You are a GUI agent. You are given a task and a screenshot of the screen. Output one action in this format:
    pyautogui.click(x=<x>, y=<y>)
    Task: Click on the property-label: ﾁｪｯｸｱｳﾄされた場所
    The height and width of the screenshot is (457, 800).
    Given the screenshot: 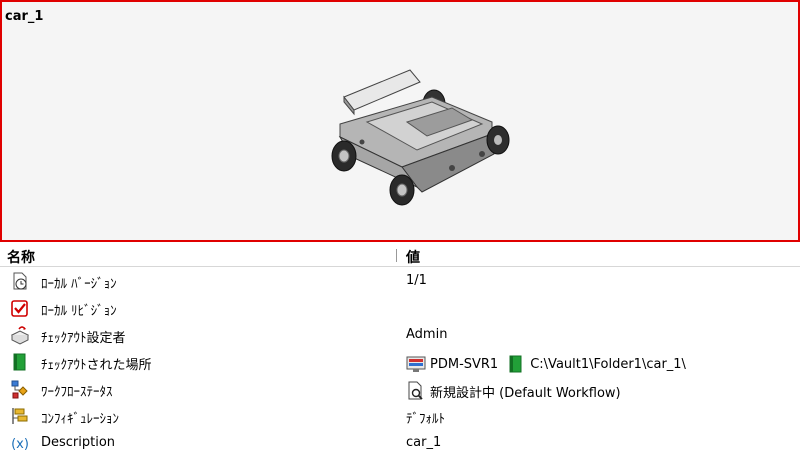 What is the action you would take?
    pyautogui.click(x=96, y=365)
    